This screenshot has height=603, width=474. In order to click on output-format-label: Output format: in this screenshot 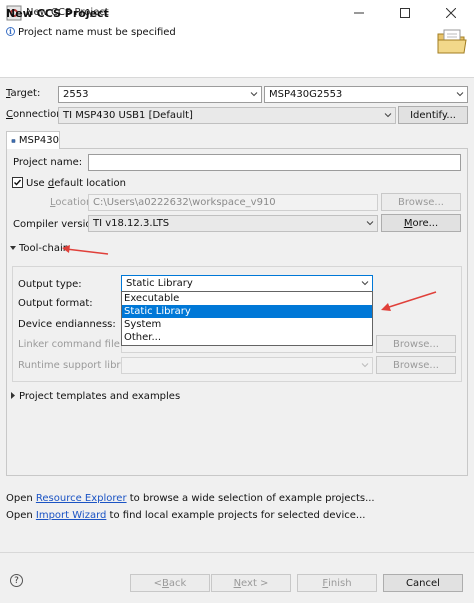, I will do `click(55, 303)`.